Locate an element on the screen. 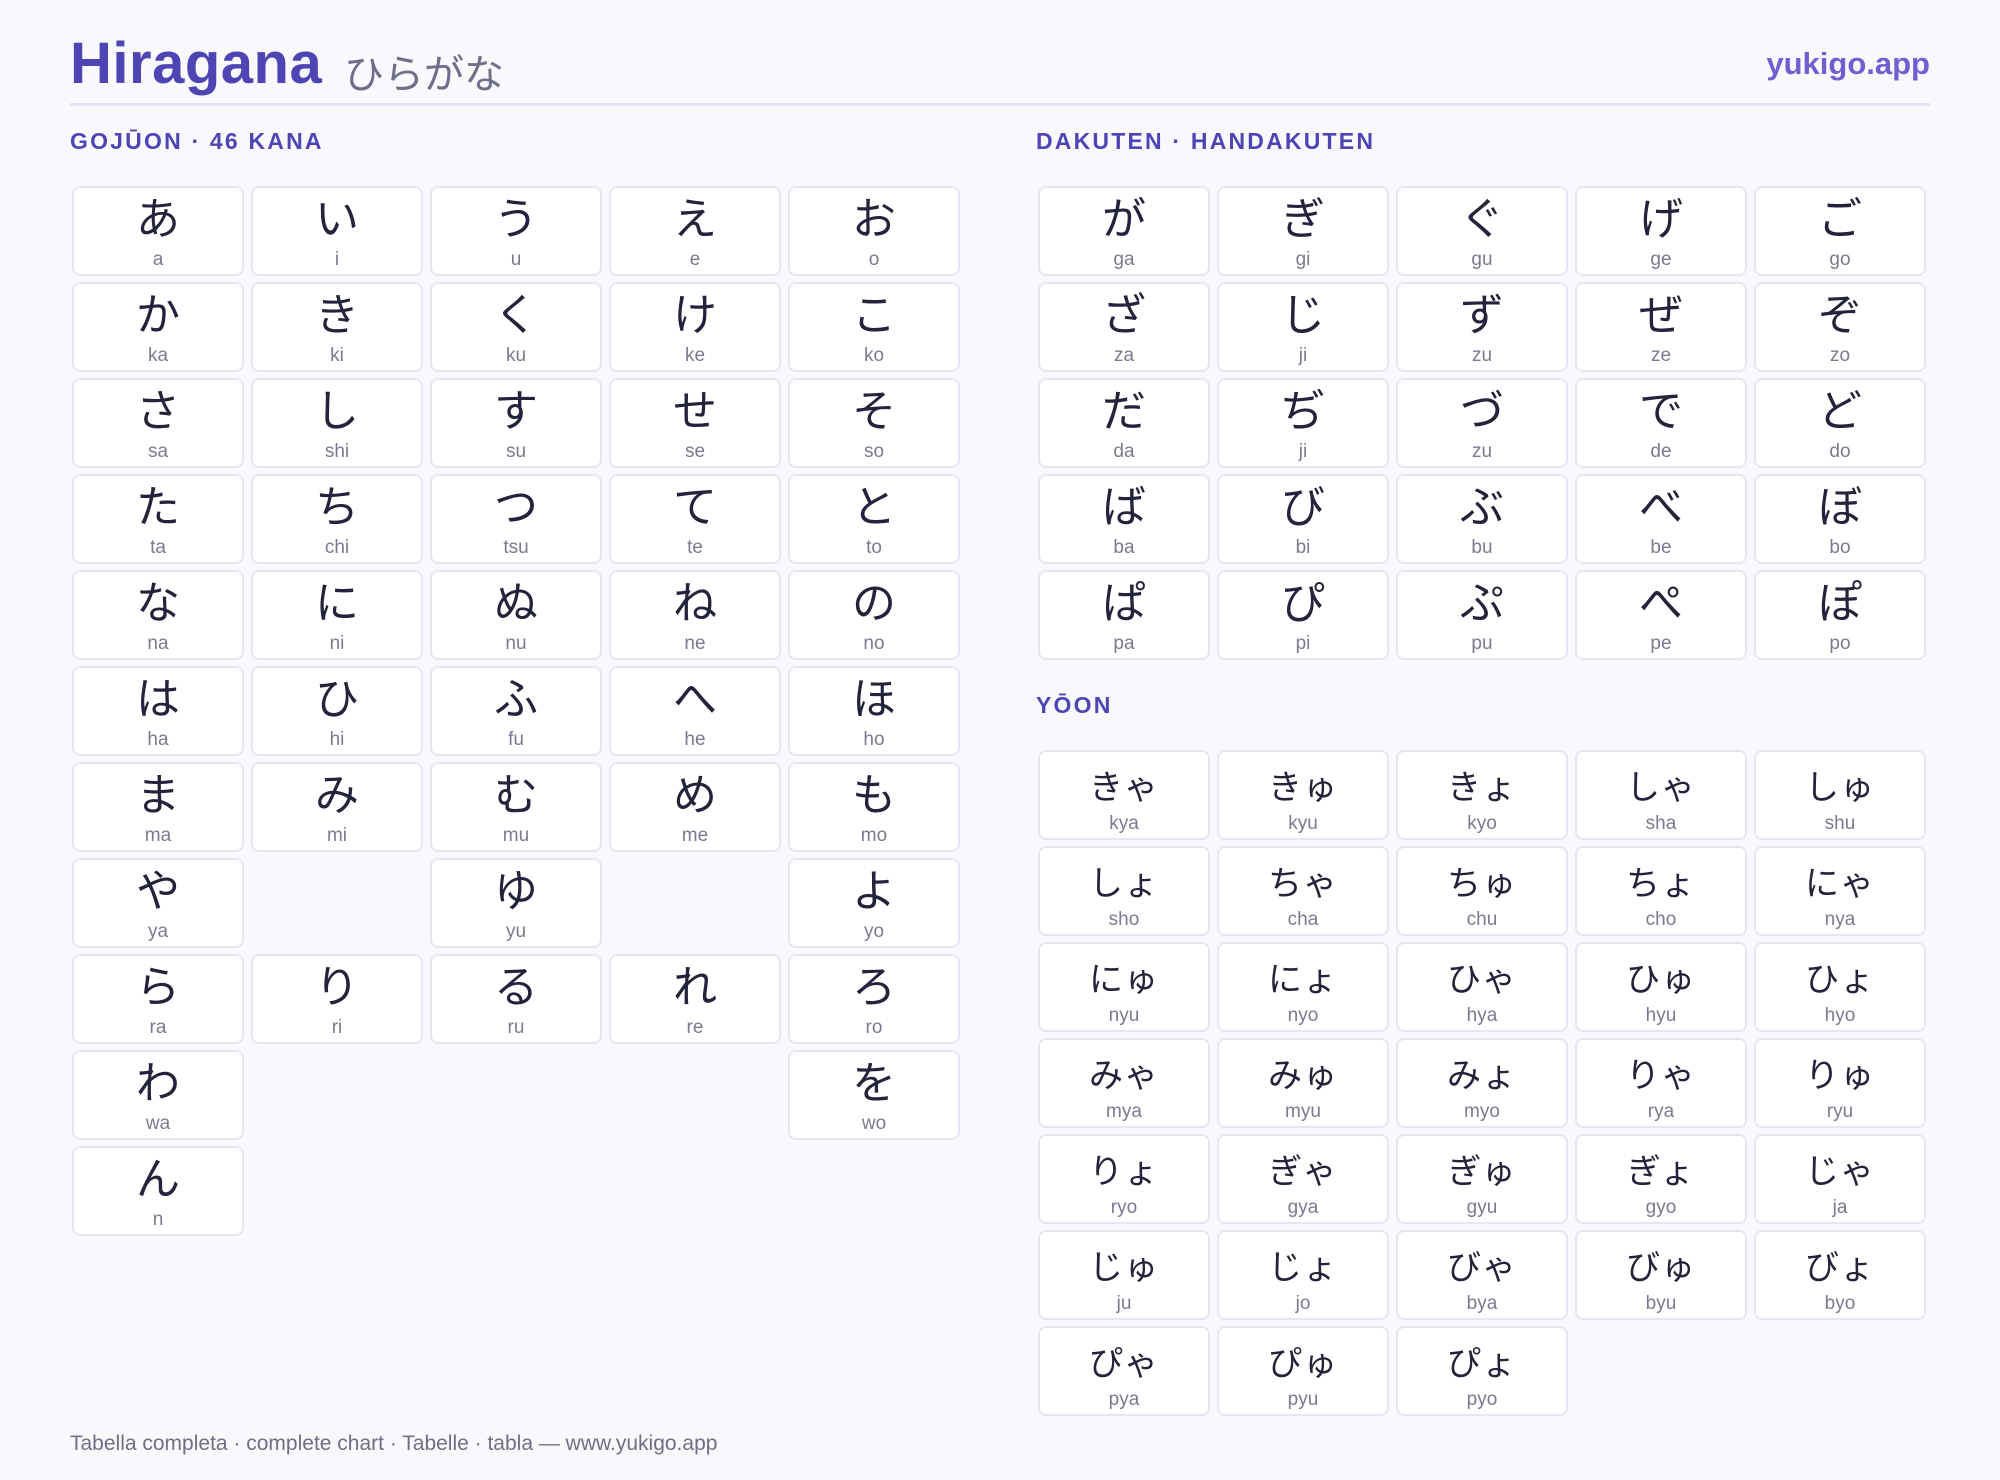 The image size is (2000, 1480). kana-character: あ is located at coordinates (158, 219).